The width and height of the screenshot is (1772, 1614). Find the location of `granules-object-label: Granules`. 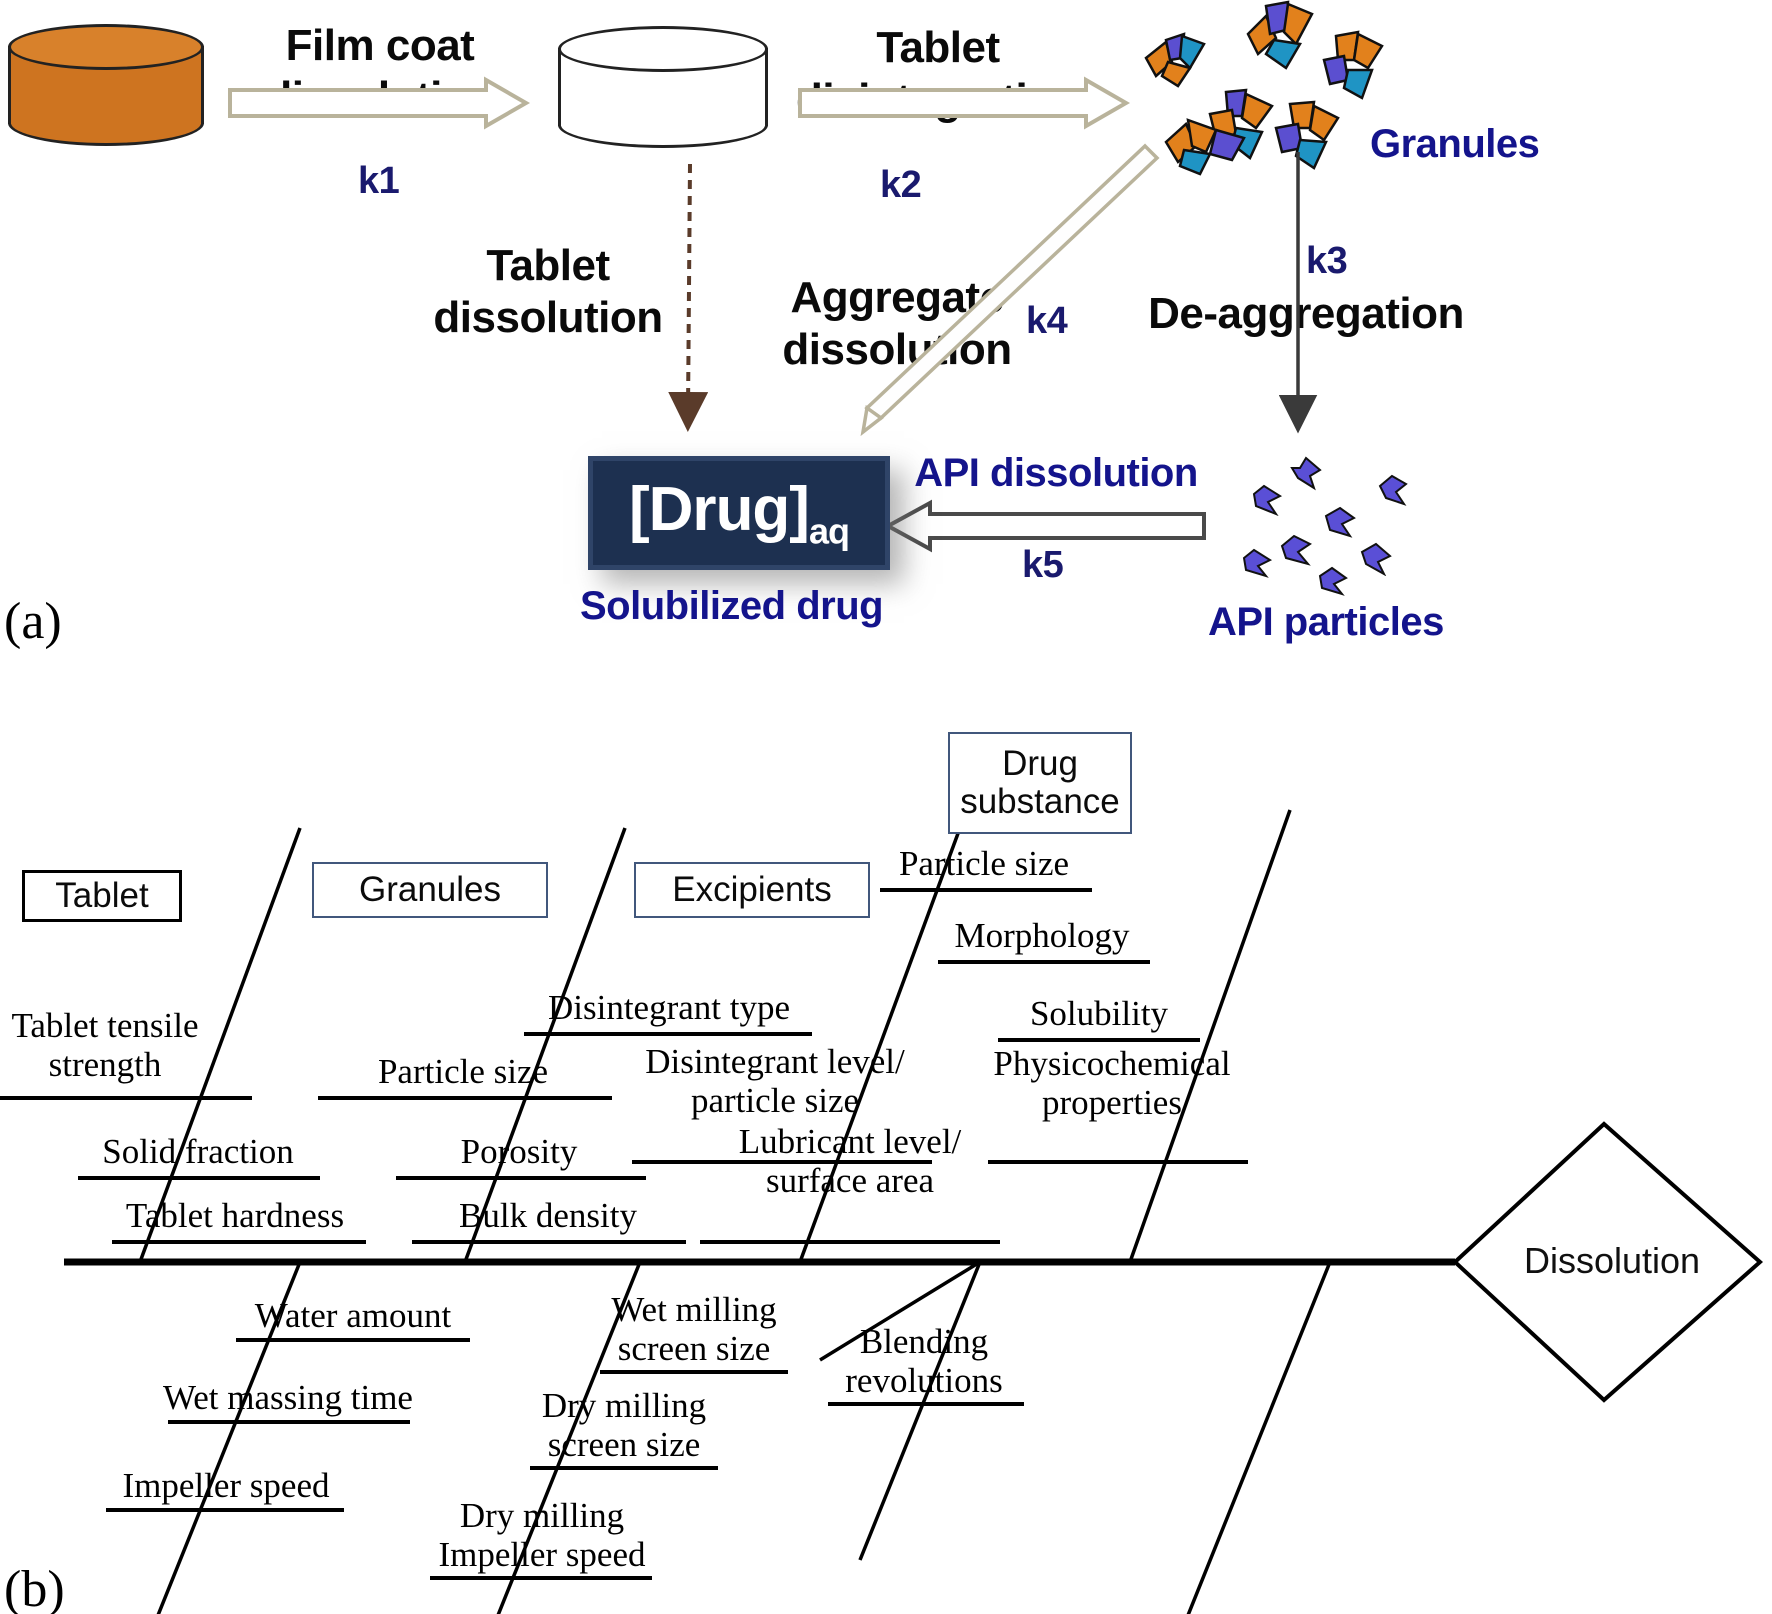

granules-object-label: Granules is located at coordinates (1455, 144).